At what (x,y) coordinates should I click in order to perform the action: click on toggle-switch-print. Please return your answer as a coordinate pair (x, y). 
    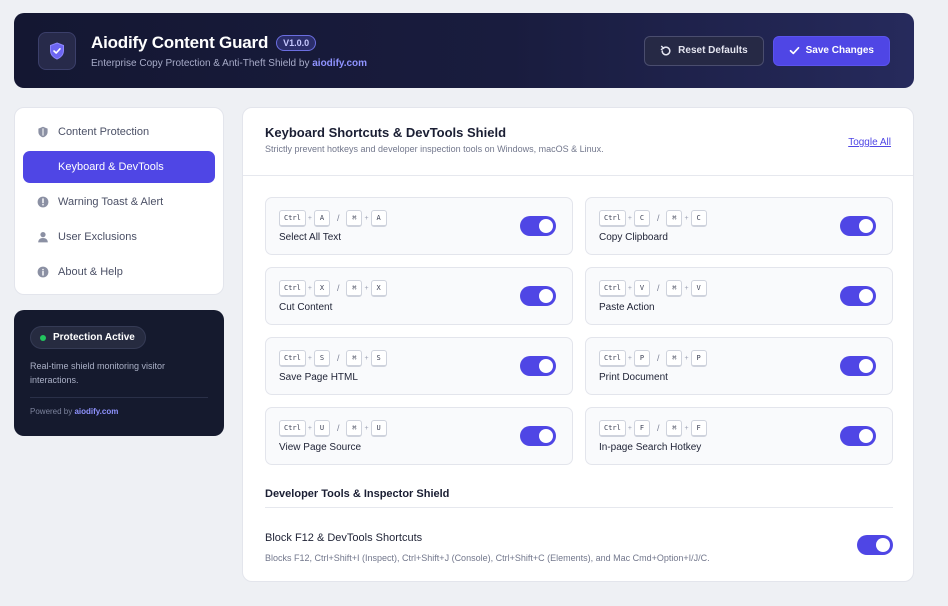
    Looking at the image, I should click on (858, 366).